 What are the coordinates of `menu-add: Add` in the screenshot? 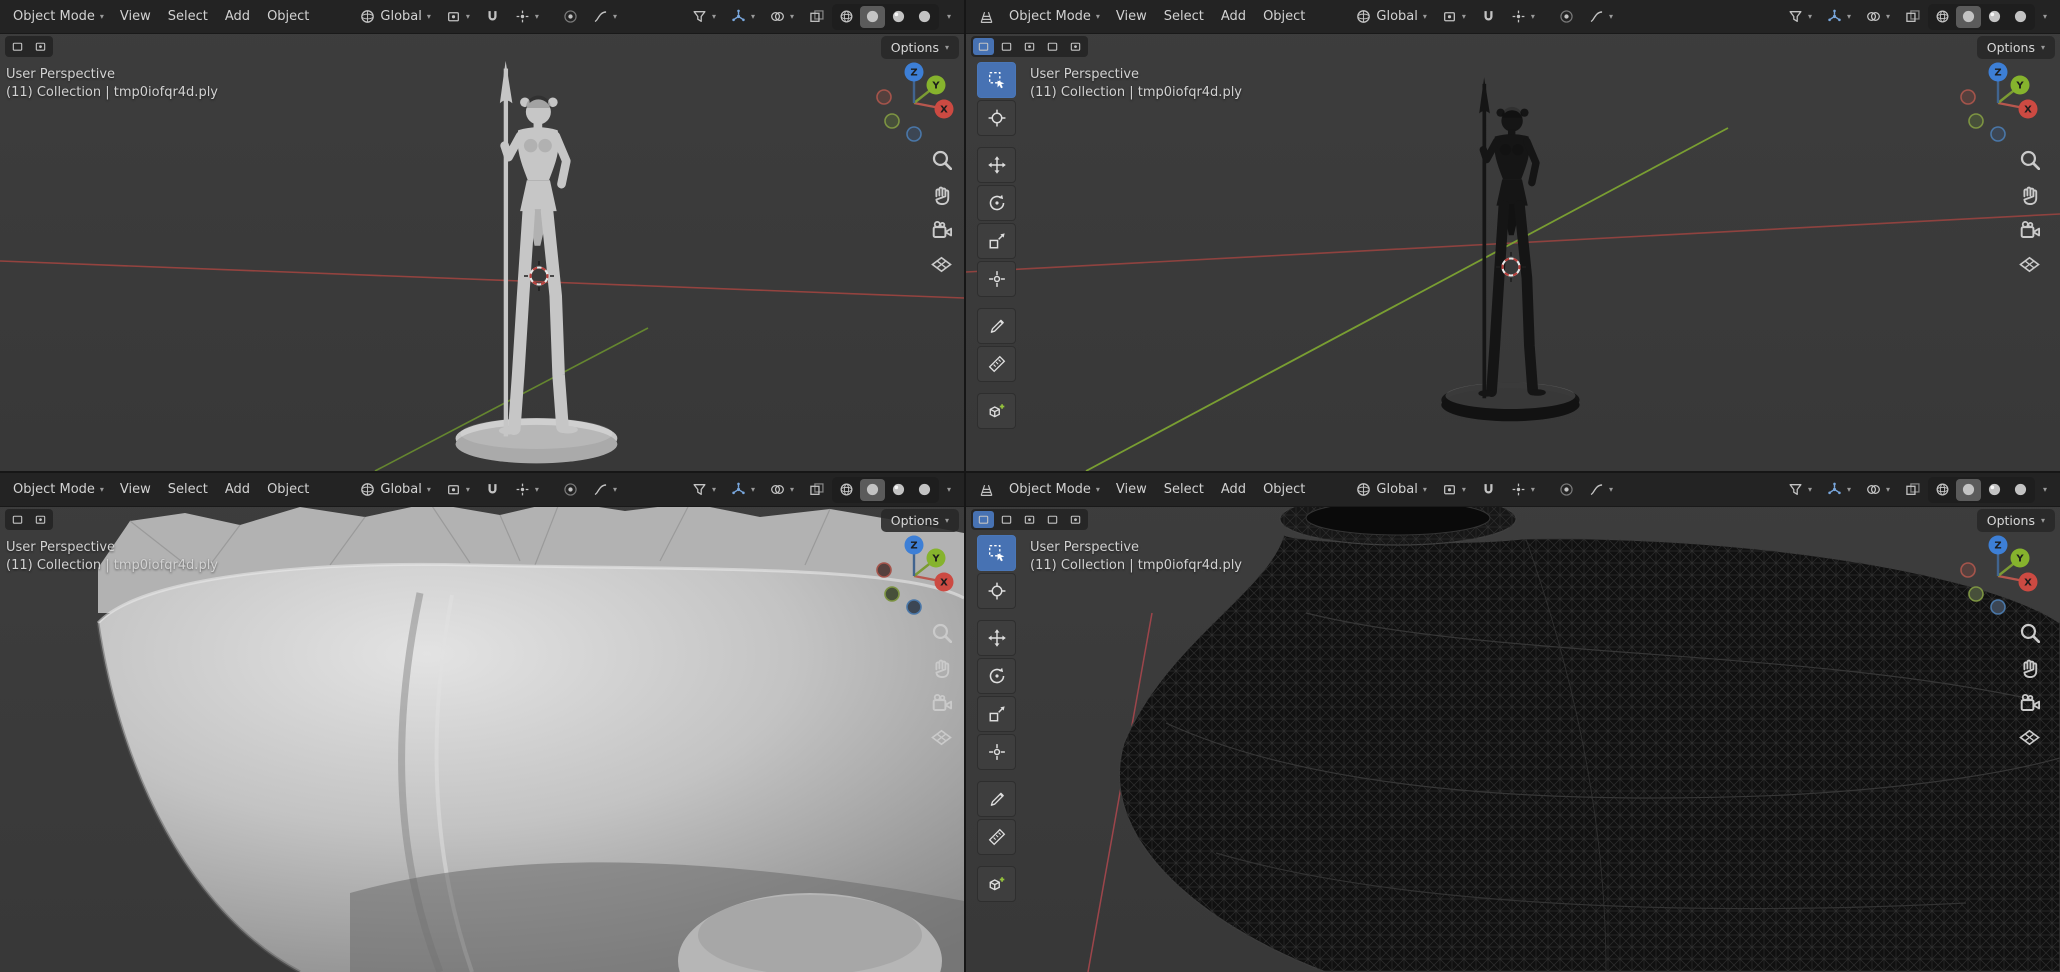 It's located at (237, 489).